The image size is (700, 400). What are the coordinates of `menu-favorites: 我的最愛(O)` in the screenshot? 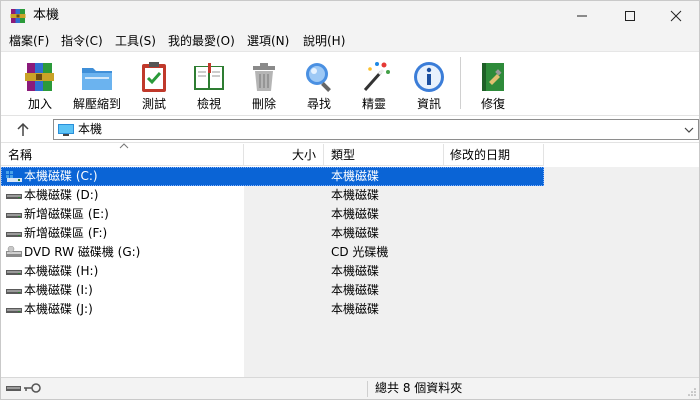 It's located at (201, 41).